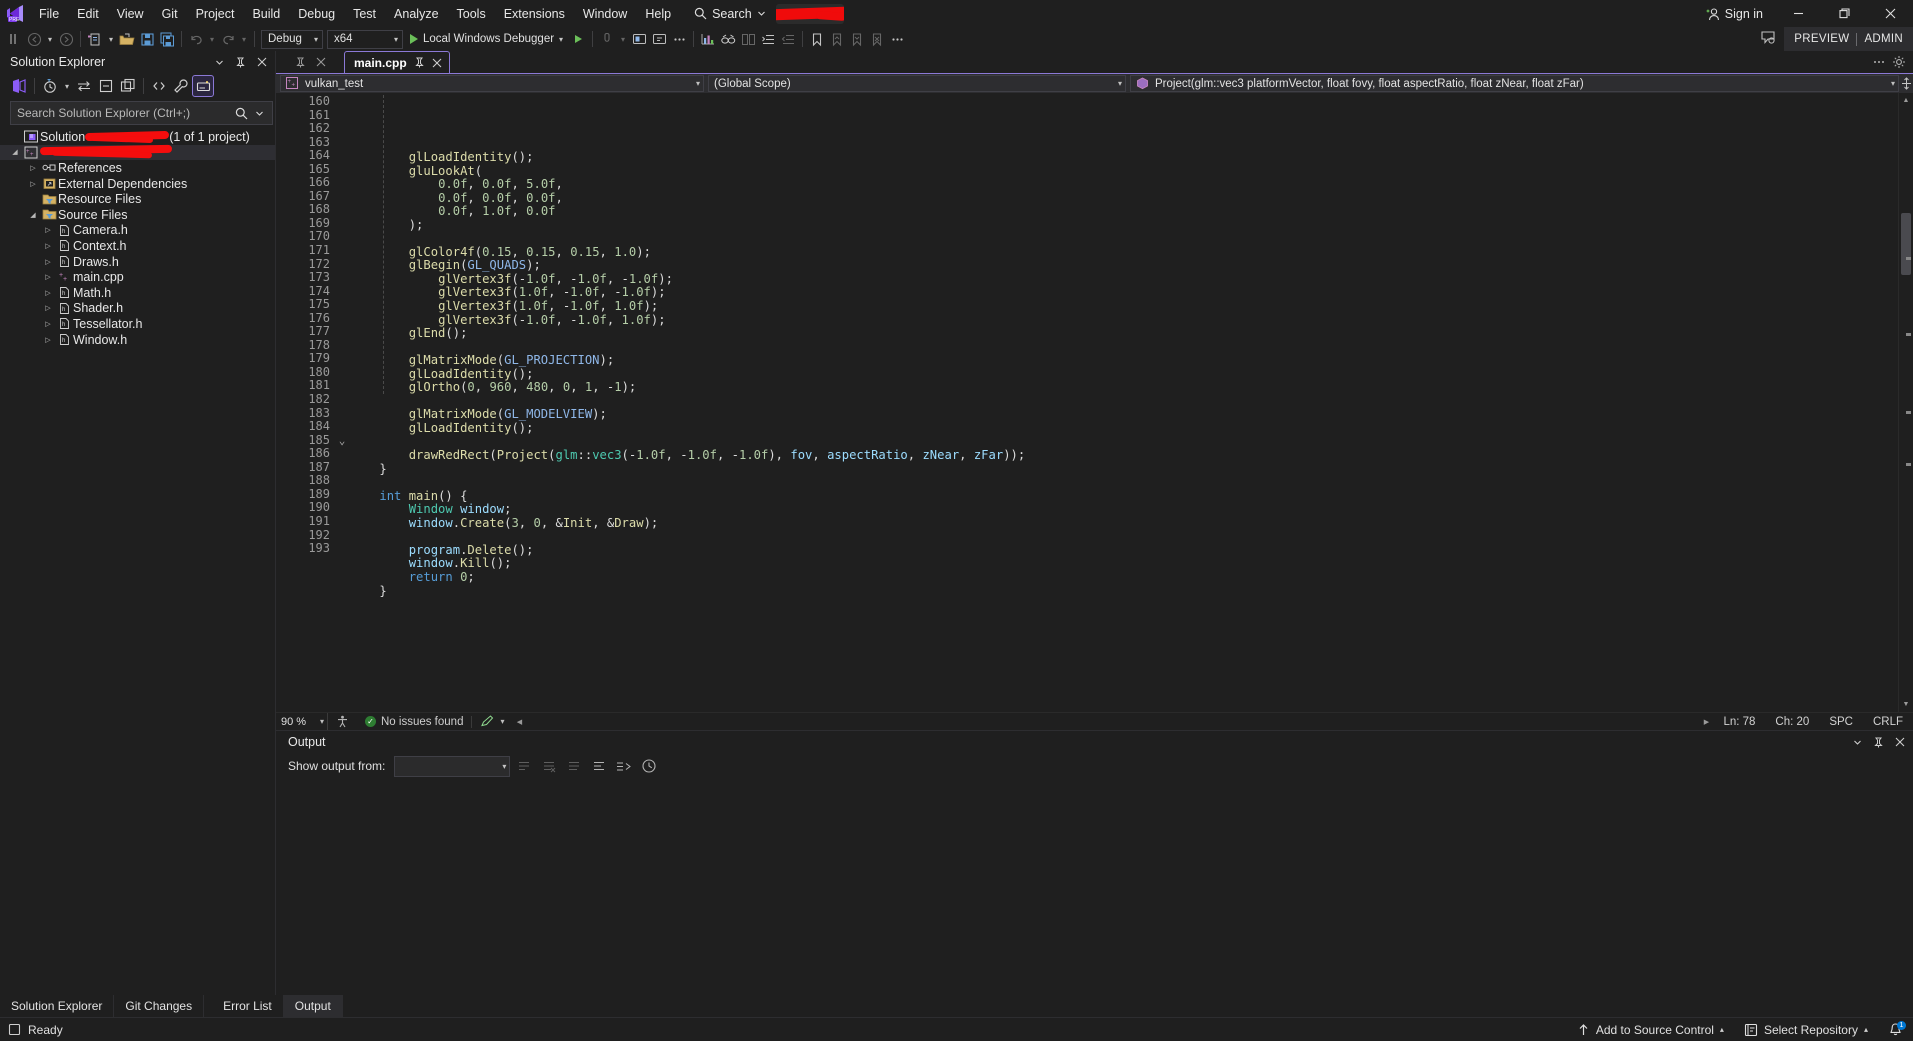  Describe the element at coordinates (728, 39) in the screenshot. I see `spy-icon` at that location.